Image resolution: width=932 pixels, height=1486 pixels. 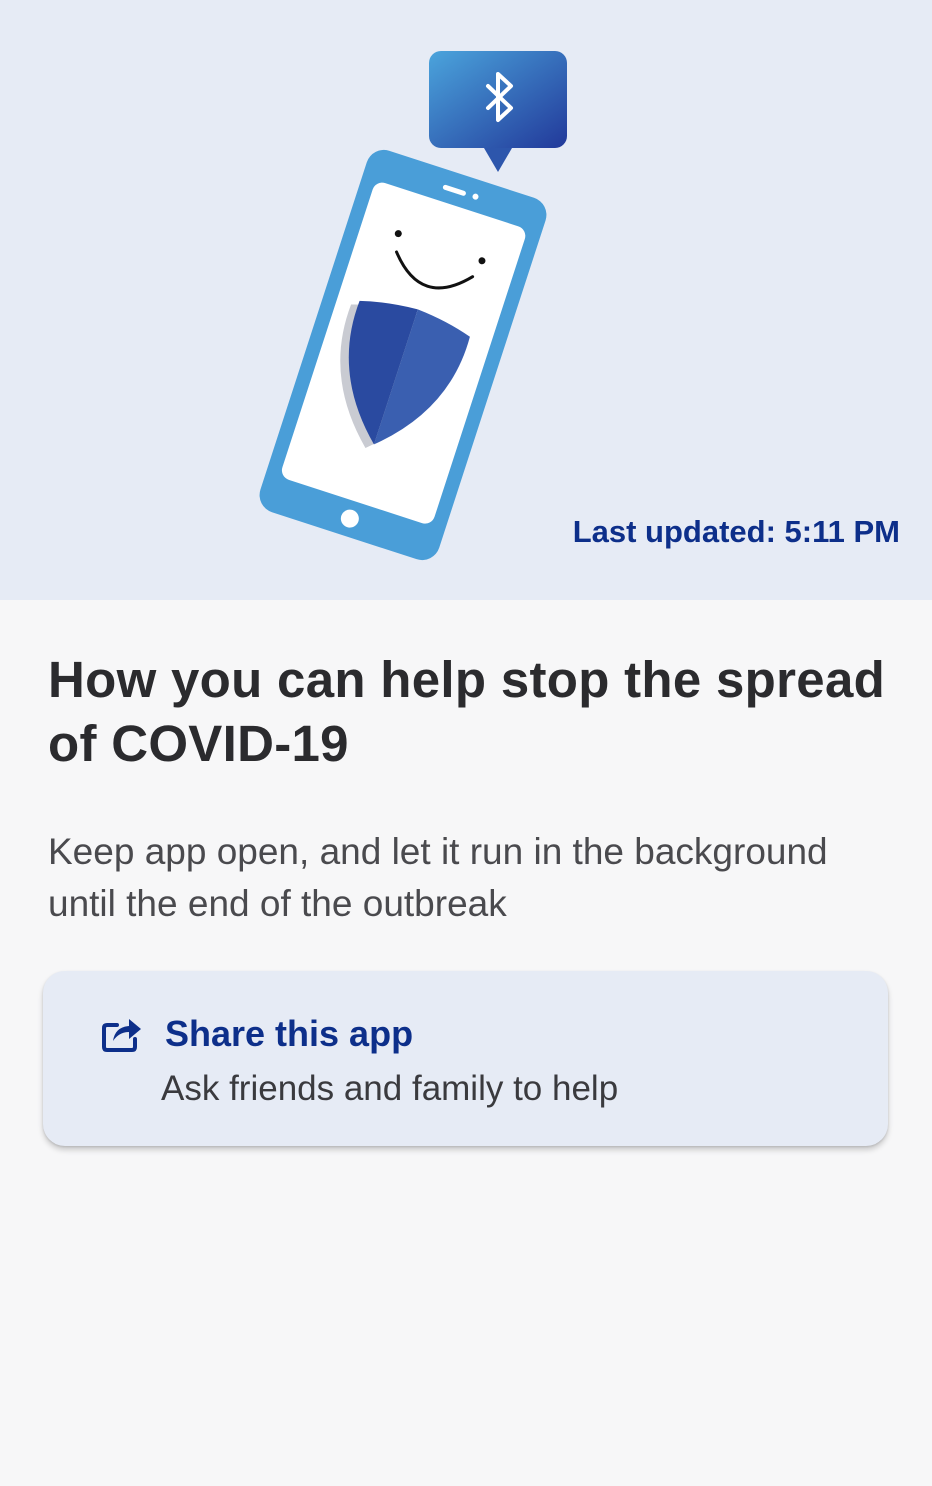 I want to click on share-app-title: Share this app, so click(x=289, y=1033).